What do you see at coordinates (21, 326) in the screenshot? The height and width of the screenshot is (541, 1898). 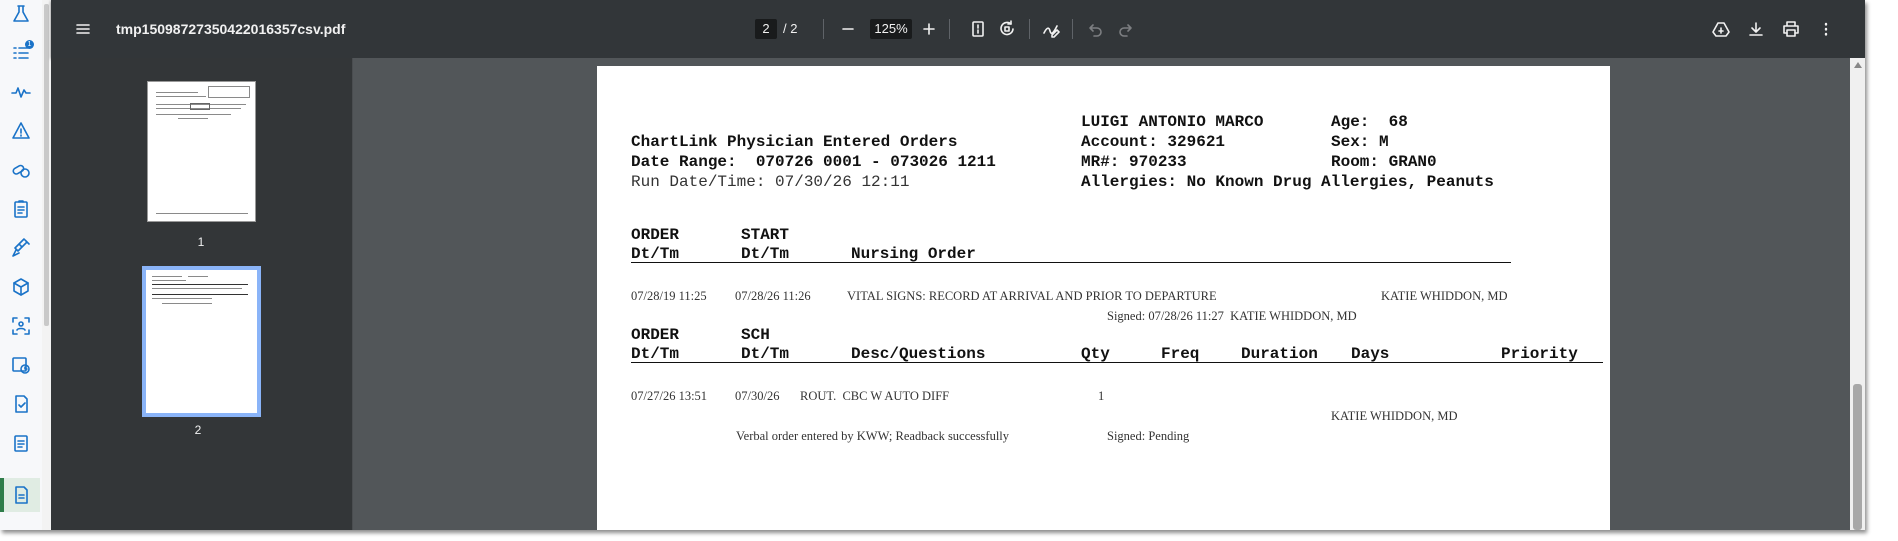 I see `scan-icon` at bounding box center [21, 326].